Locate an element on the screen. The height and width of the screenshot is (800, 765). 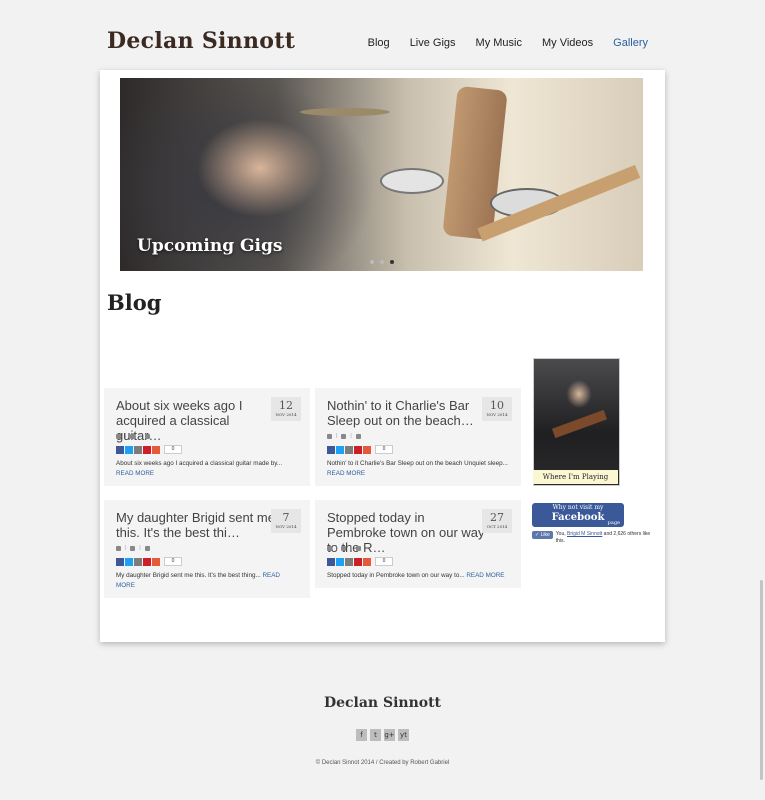
post-month: OCT 2014 is located at coordinates (497, 526).